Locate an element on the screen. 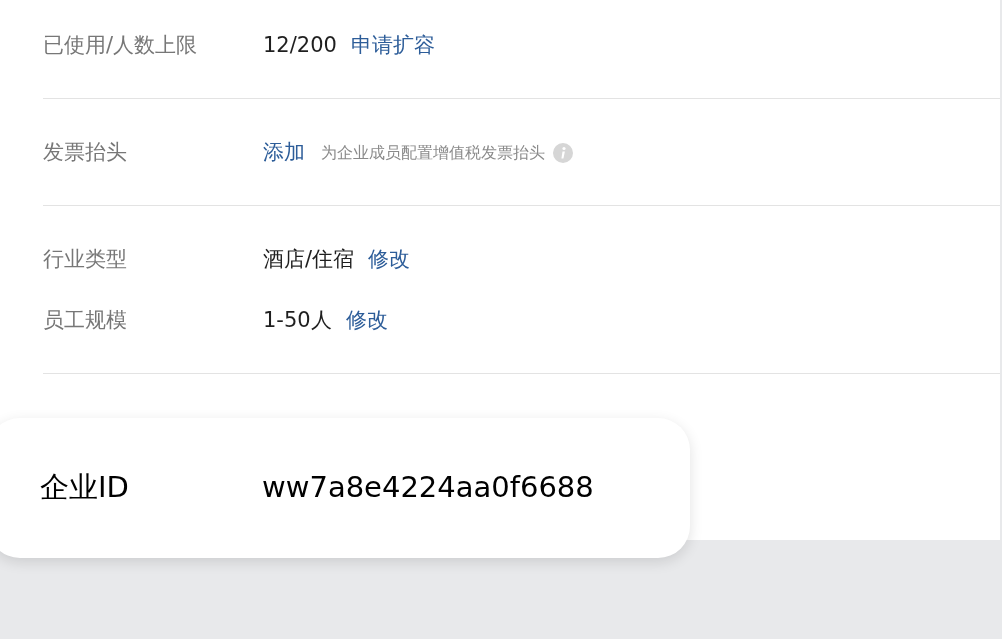  field-value: 酒店/住宿 is located at coordinates (309, 260).